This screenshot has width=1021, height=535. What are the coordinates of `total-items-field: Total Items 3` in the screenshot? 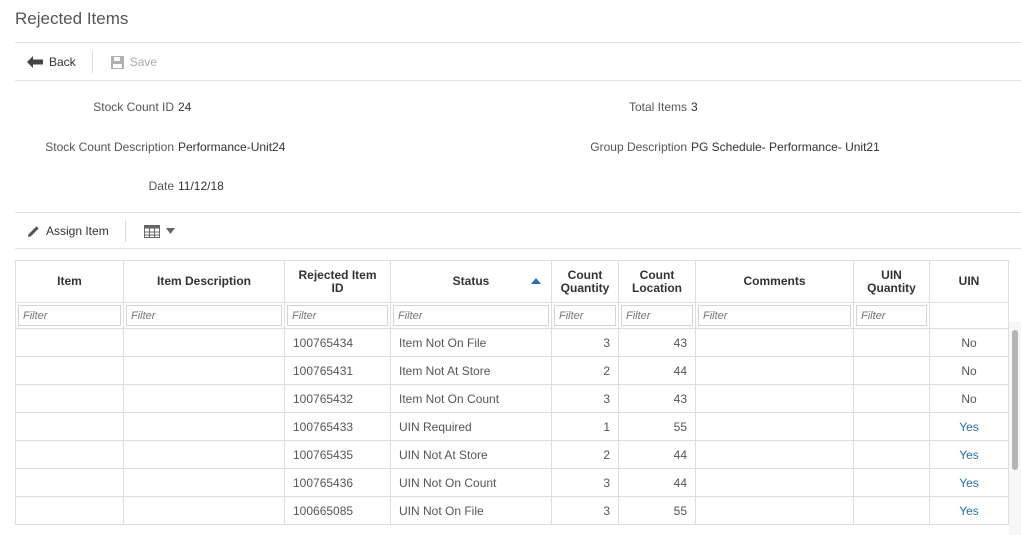 It's located at (614, 107).